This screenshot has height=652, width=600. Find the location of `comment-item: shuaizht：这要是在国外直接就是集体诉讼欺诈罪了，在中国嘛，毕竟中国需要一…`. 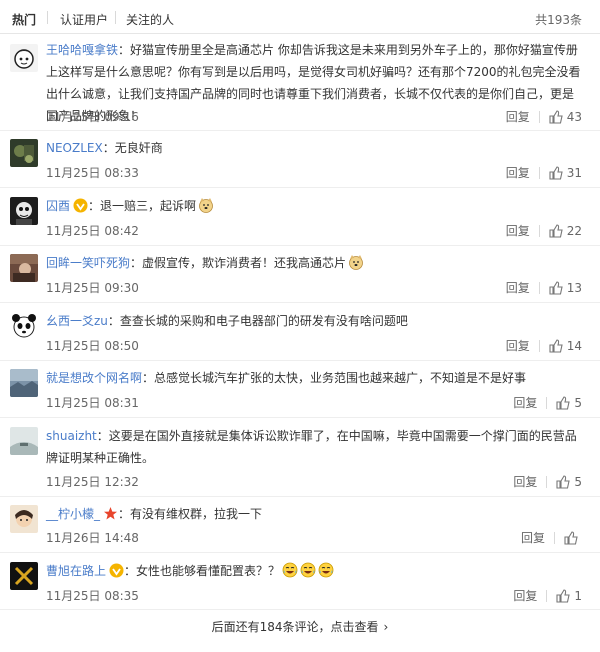

comment-item: shuaizht：这要是在国外直接就是集体诉讼欺诈罪了，在中国嘛，毕竟中国需要一… is located at coordinates (300, 457).